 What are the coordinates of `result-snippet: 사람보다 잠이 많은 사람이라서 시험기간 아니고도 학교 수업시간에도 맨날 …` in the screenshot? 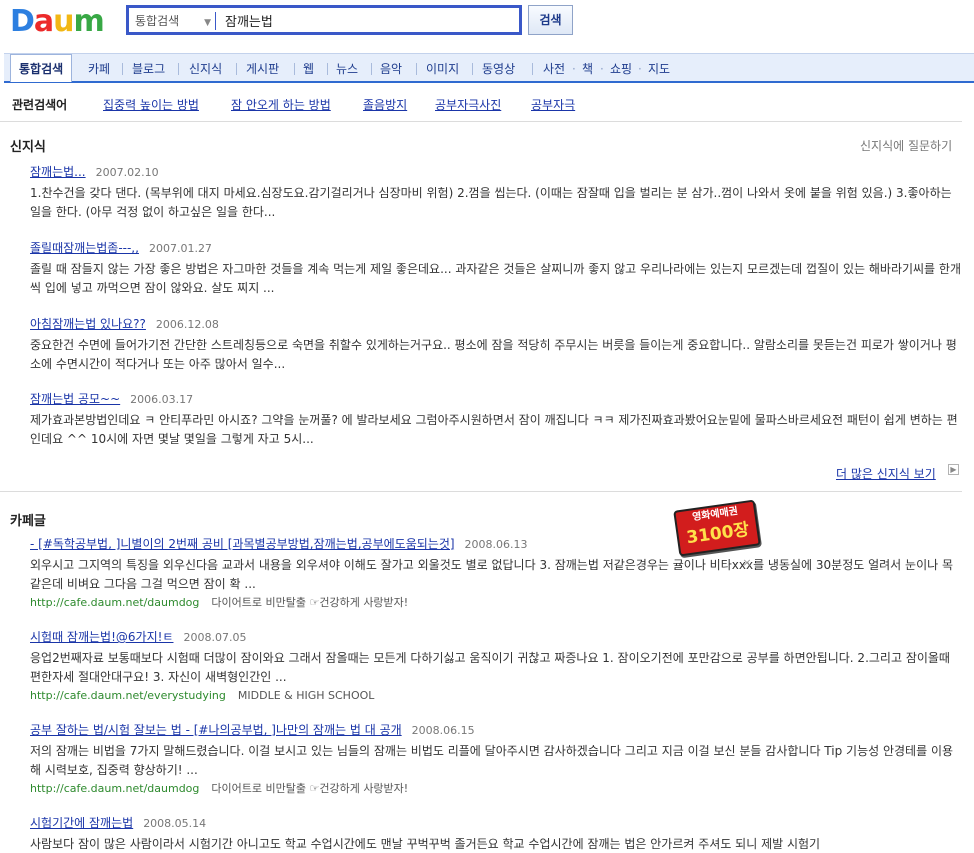 It's located at (425, 844).